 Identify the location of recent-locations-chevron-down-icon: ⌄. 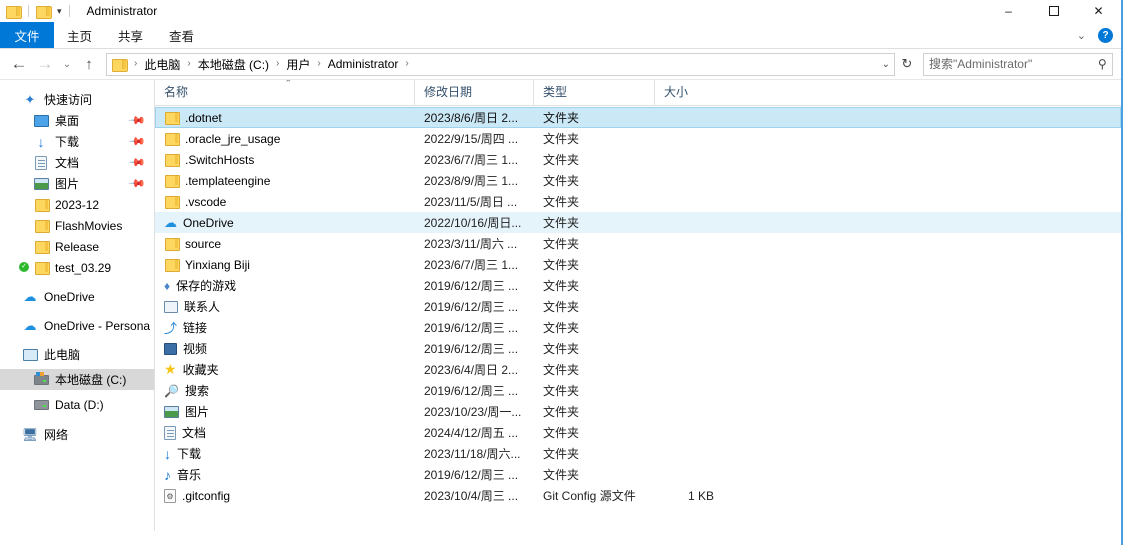
(67, 64).